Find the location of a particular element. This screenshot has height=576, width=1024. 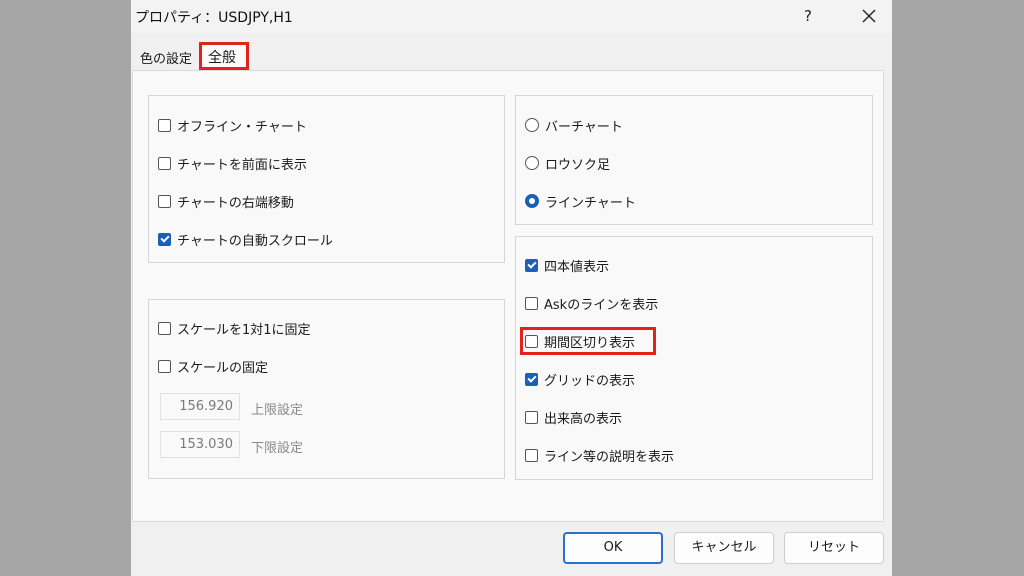

chart-type-group: バーチャート ロウソク足 ラインチャート is located at coordinates (694, 160).